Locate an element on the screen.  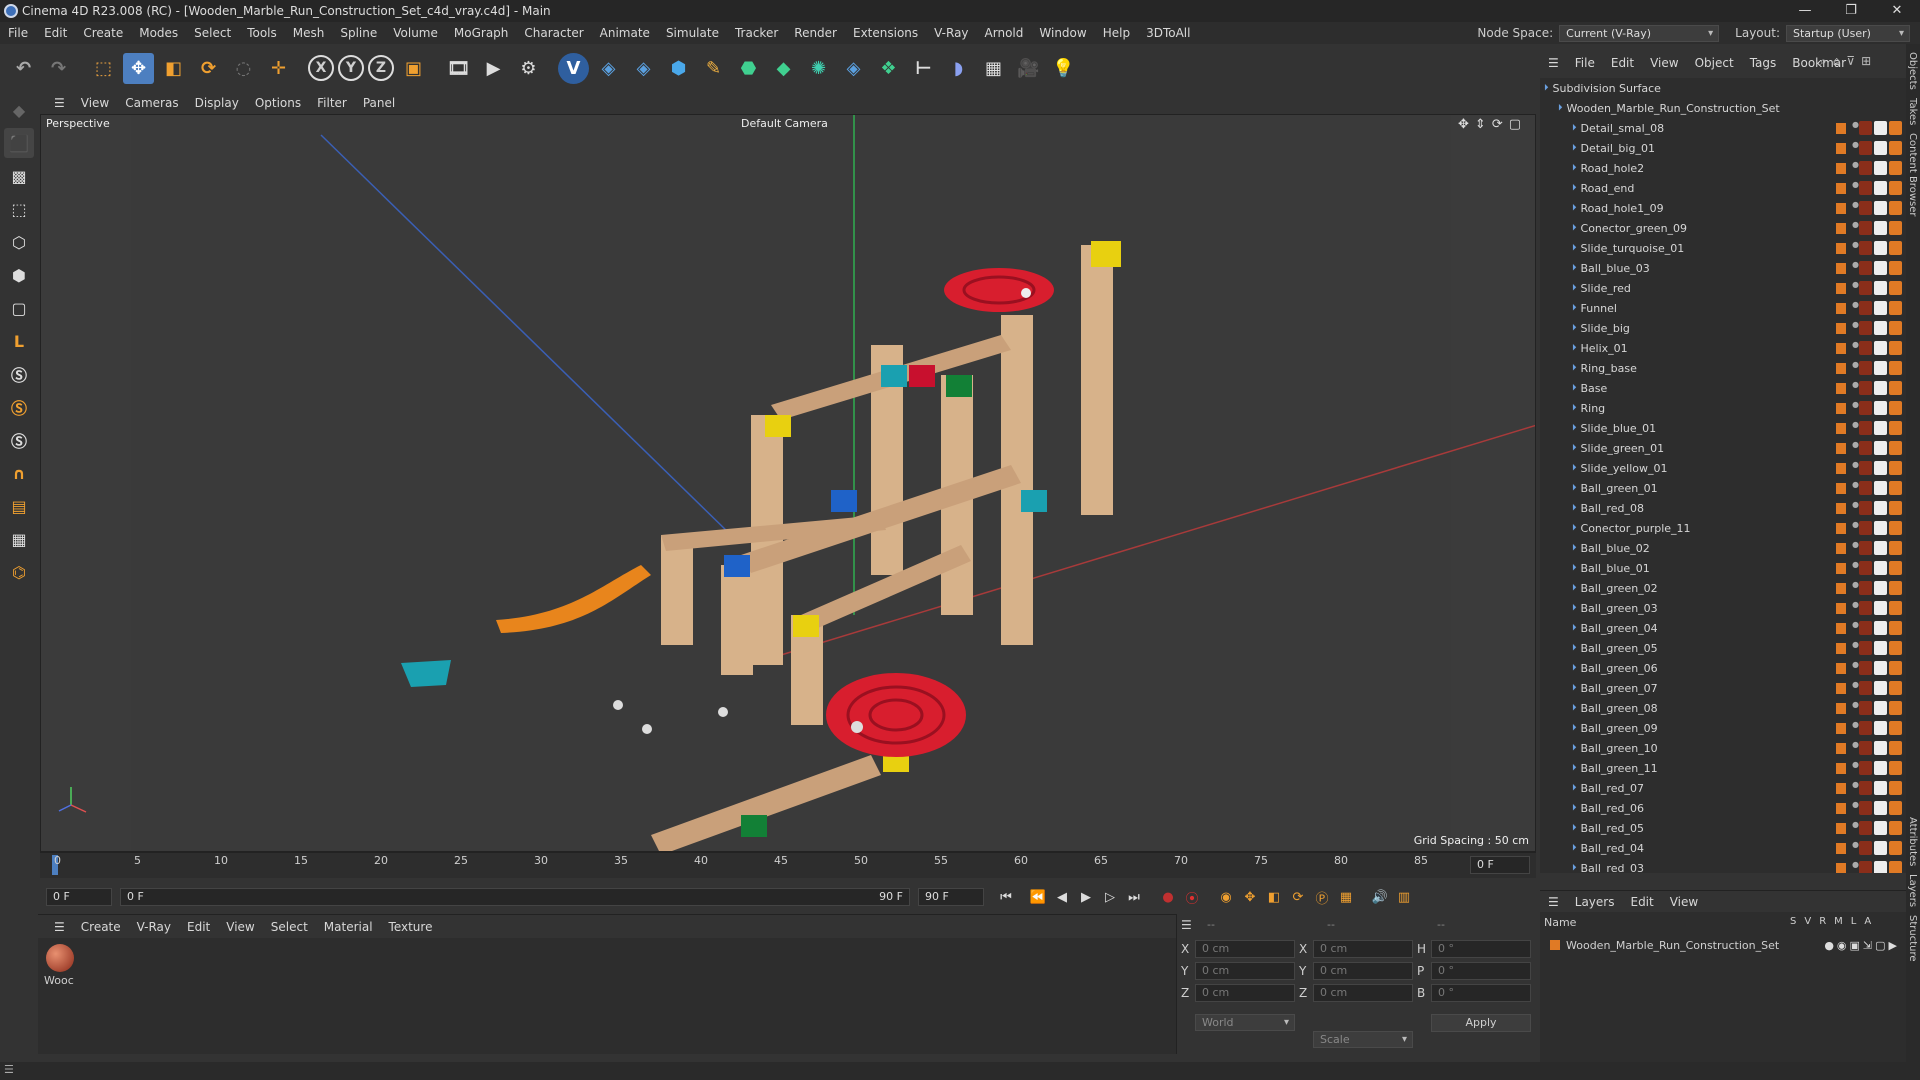
material-name: Wooc is located at coordinates (59, 980).